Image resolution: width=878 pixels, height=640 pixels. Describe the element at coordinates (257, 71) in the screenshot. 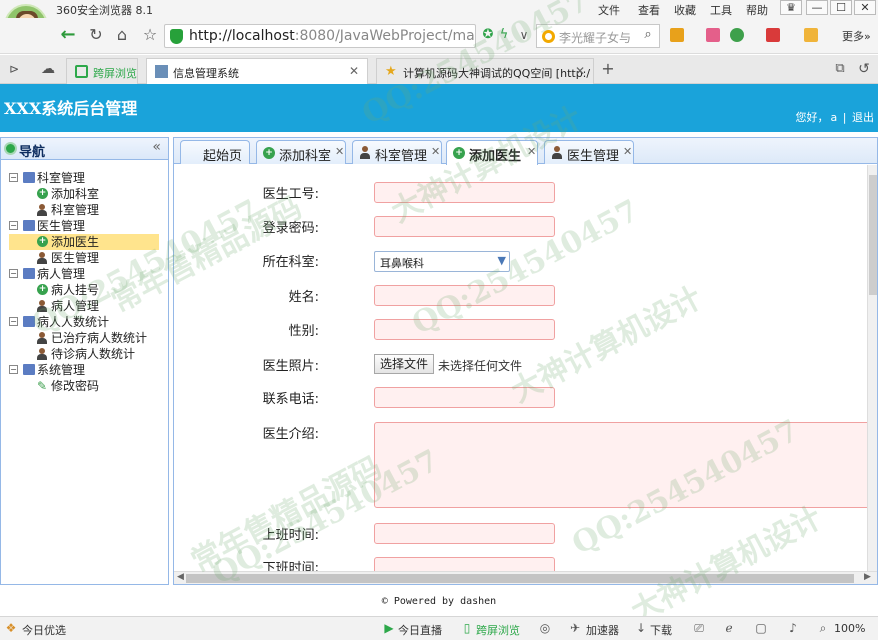

I see `browser-tab-info-system: 信息管理系统 ✕` at that location.